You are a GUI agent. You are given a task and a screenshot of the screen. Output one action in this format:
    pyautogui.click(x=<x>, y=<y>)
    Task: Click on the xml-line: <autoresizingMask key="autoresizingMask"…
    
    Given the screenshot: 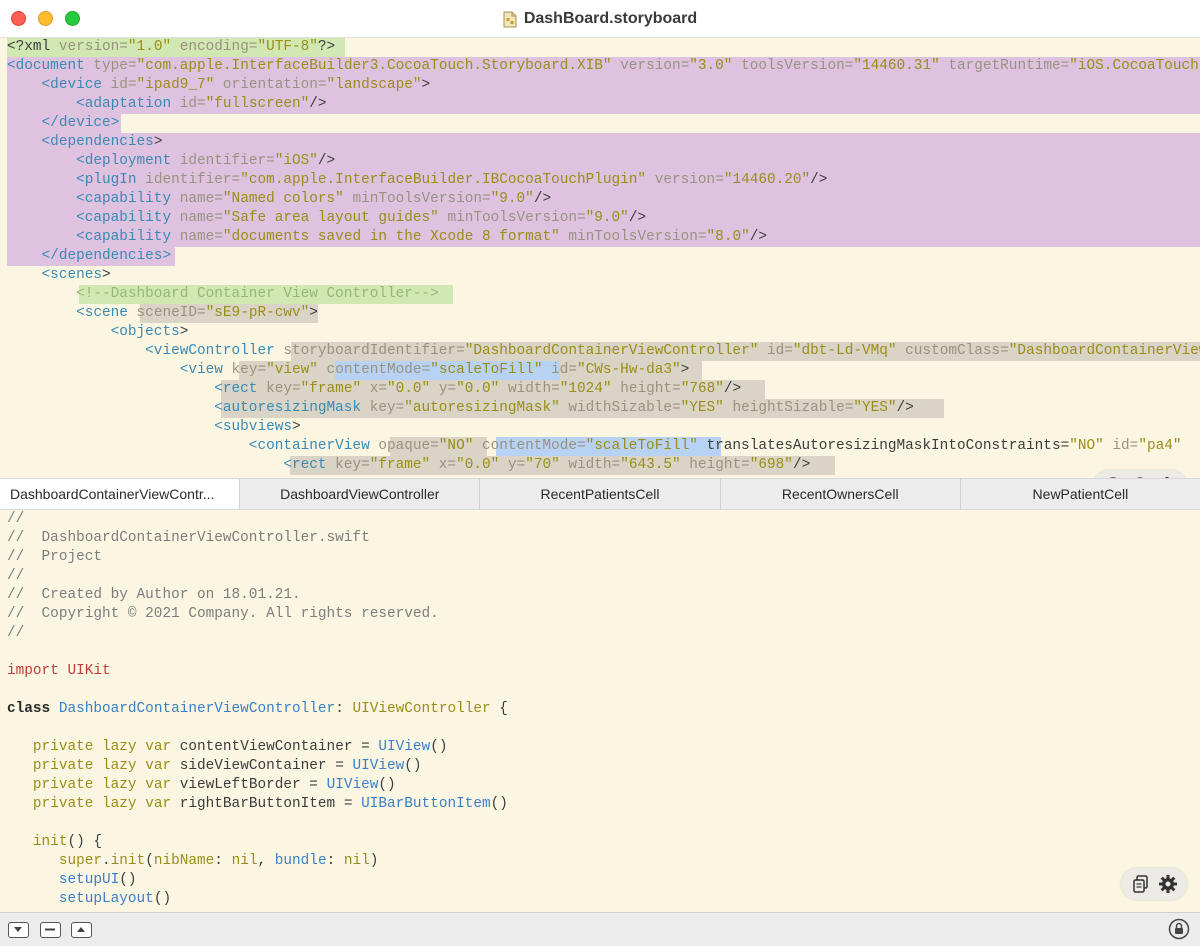 What is the action you would take?
    pyautogui.click(x=460, y=408)
    